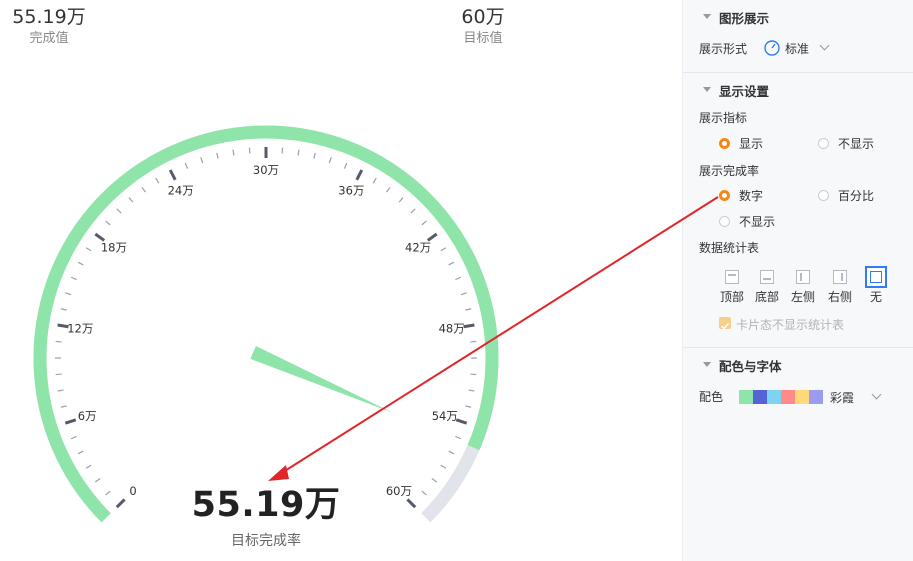 The image size is (913, 561). I want to click on radio-label: 不显示, so click(757, 222).